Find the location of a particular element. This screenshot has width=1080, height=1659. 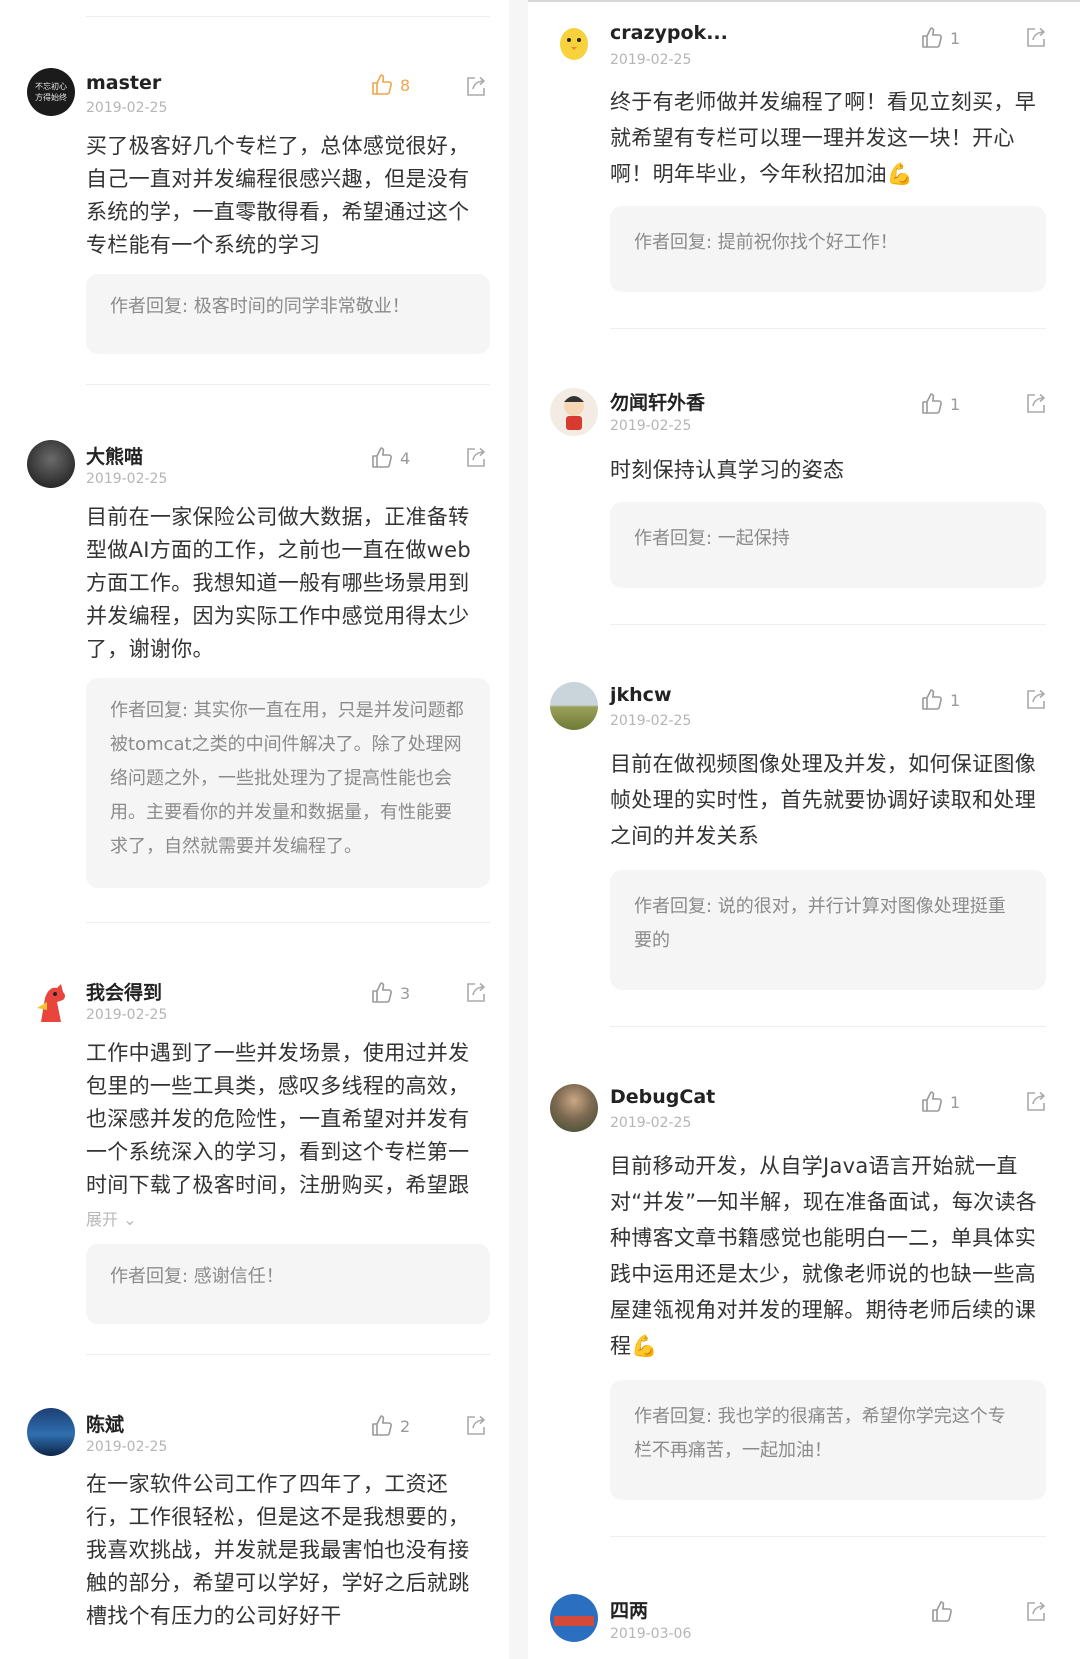

avatar-logo: 不忘初心 方得始终 is located at coordinates (51, 92).